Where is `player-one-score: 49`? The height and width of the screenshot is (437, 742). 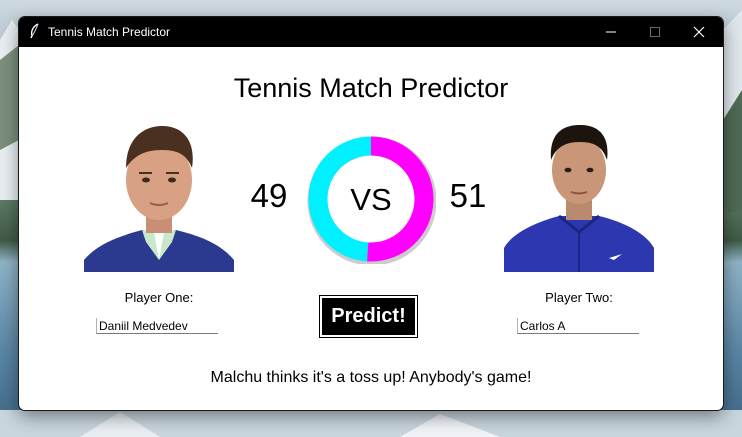 player-one-score: 49 is located at coordinates (269, 195).